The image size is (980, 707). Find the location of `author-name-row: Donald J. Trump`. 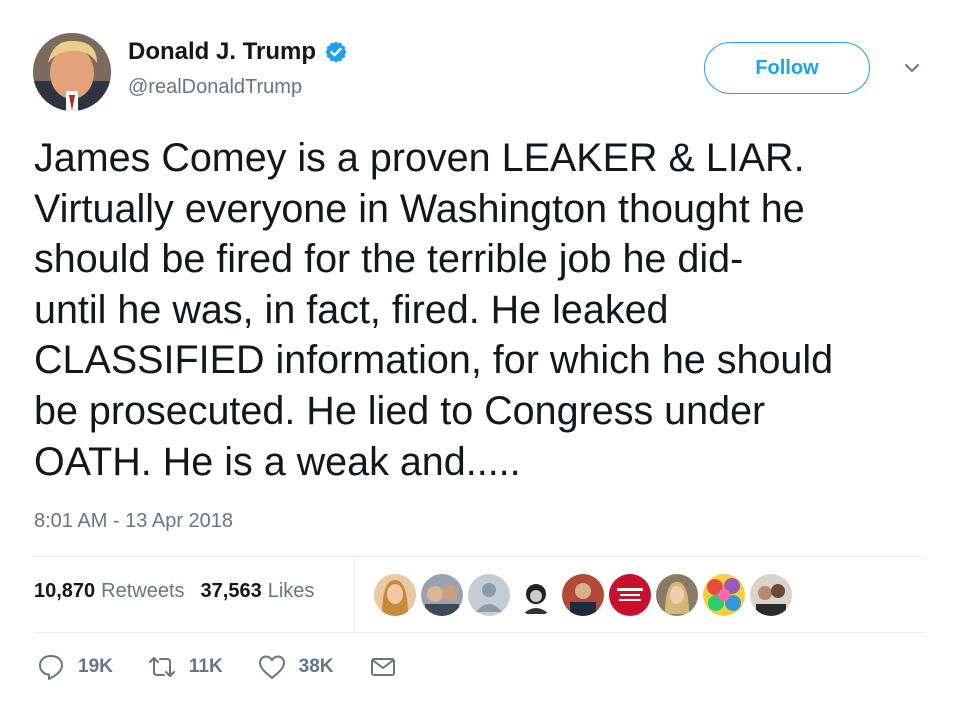

author-name-row: Donald J. Trump is located at coordinates (238, 52).